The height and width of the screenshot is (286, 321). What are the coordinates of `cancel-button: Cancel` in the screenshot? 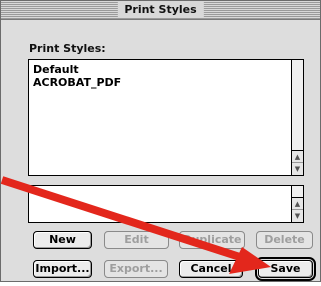 It's located at (211, 269).